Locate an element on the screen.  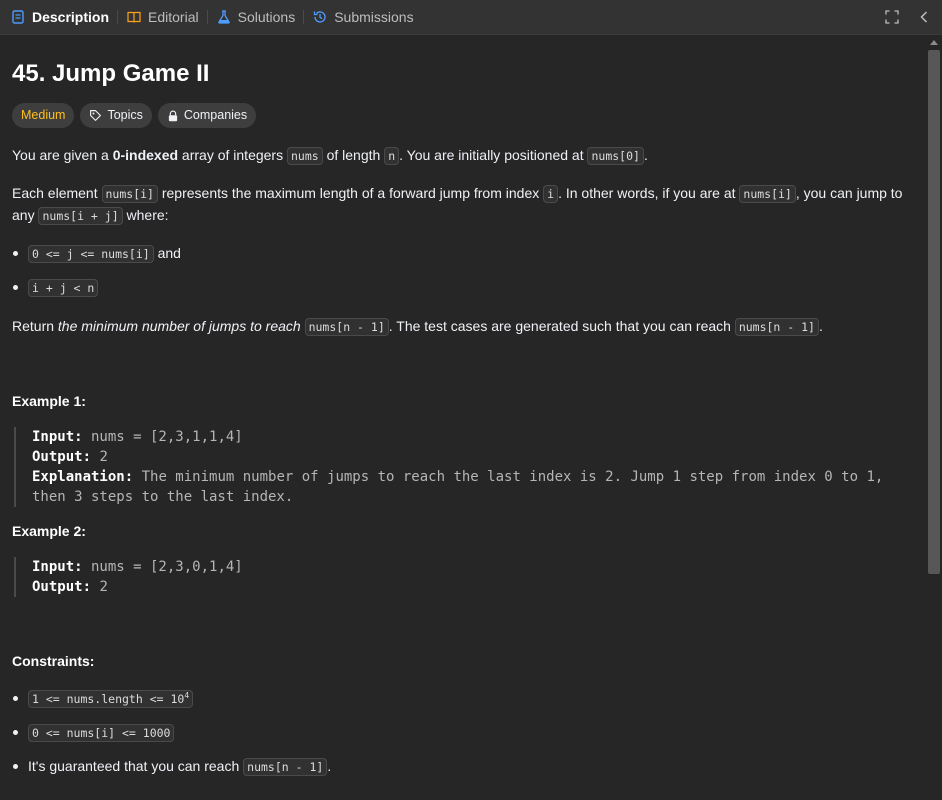
topics-label: Topics is located at coordinates (125, 115).